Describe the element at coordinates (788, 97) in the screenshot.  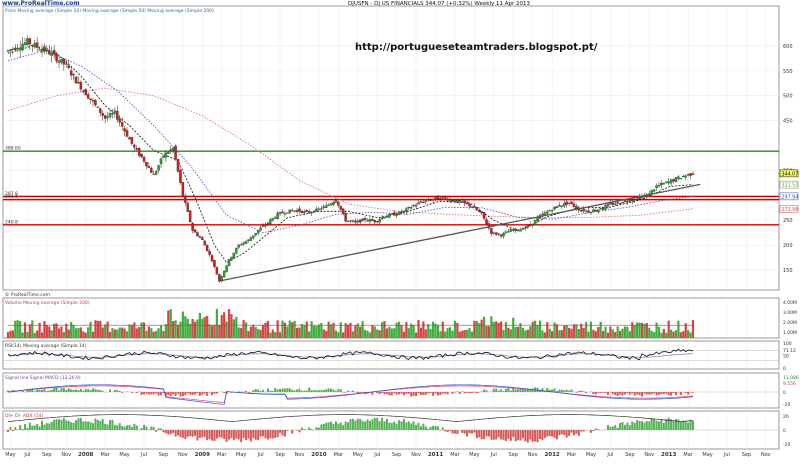
I see `y-tick-label: 500` at that location.